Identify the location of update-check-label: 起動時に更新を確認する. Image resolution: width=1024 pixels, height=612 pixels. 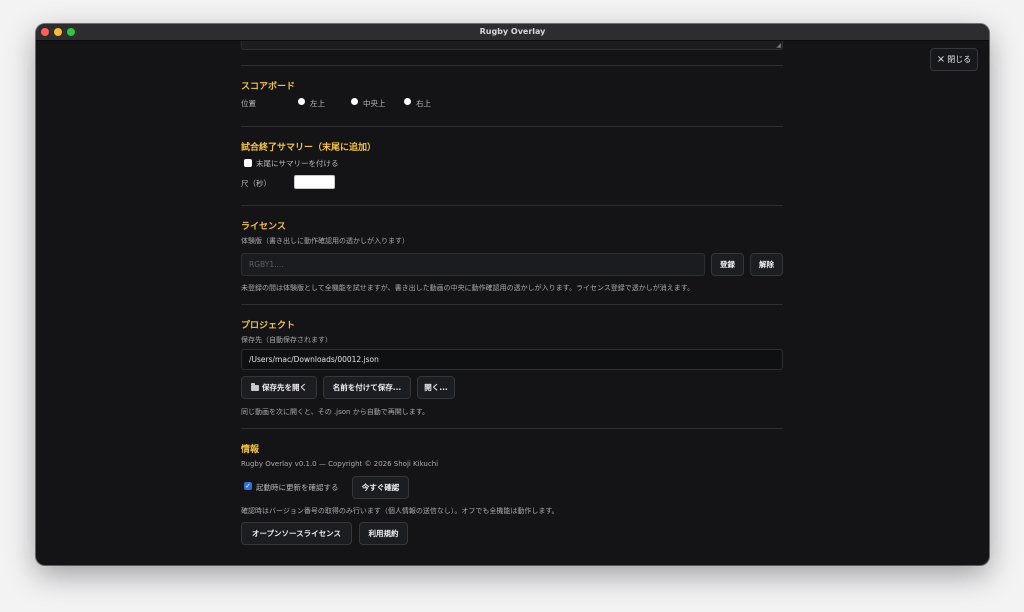
(297, 487).